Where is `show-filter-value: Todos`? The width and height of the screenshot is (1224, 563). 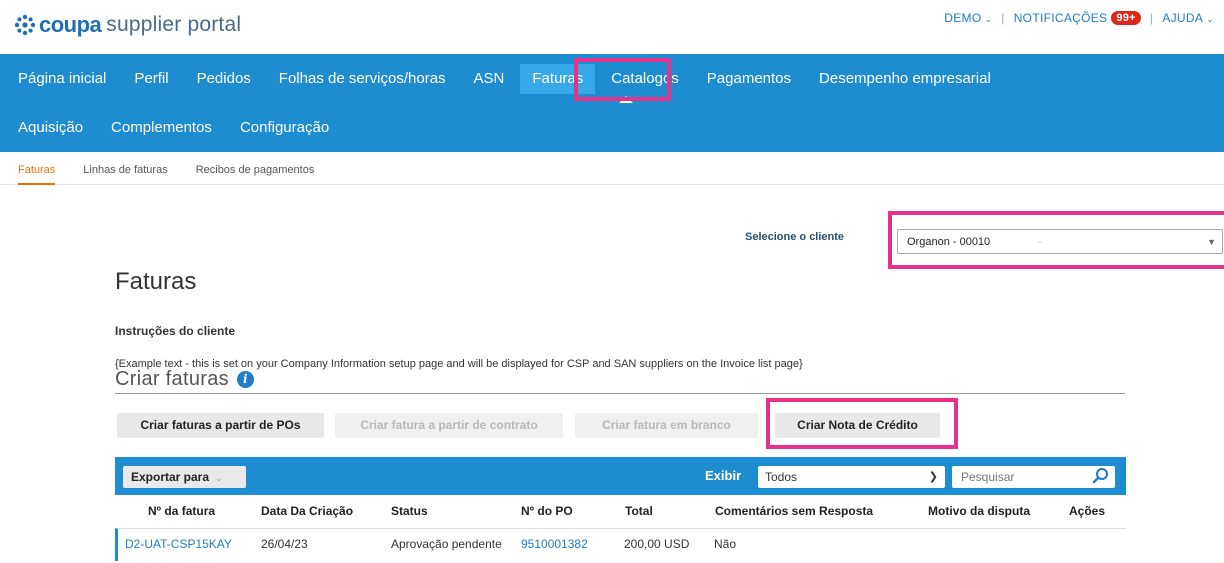
show-filter-value: Todos is located at coordinates (781, 477).